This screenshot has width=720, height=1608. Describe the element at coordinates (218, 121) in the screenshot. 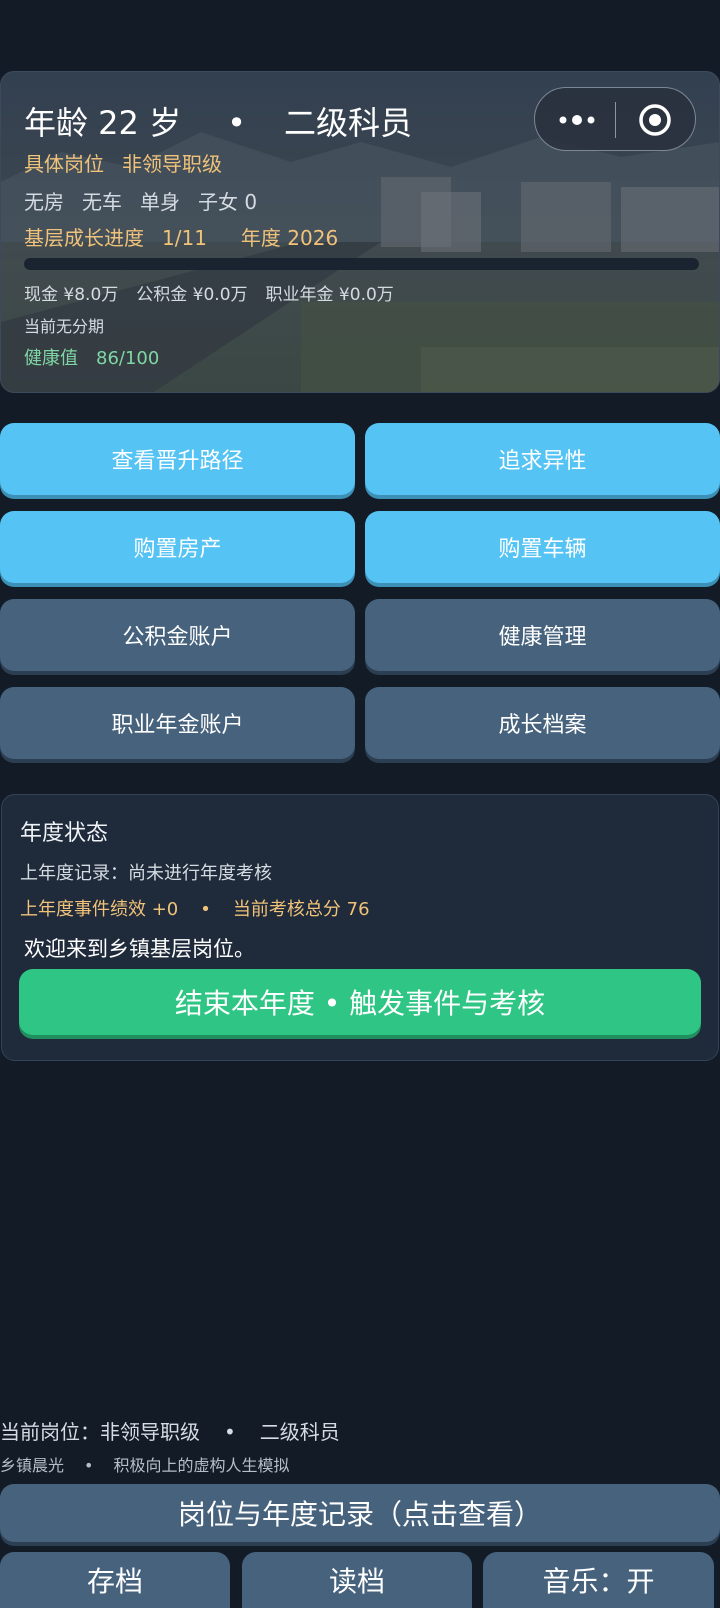

I see `title-row: 年龄 22 岁 • 二级科员` at that location.